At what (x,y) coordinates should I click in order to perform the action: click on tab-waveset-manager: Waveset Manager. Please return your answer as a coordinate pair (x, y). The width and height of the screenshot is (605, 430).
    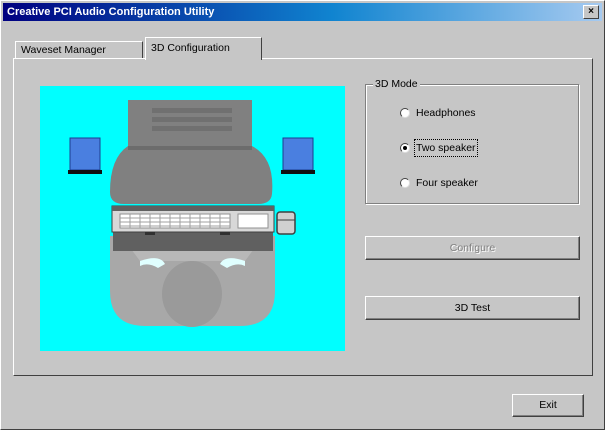
    Looking at the image, I should click on (79, 50).